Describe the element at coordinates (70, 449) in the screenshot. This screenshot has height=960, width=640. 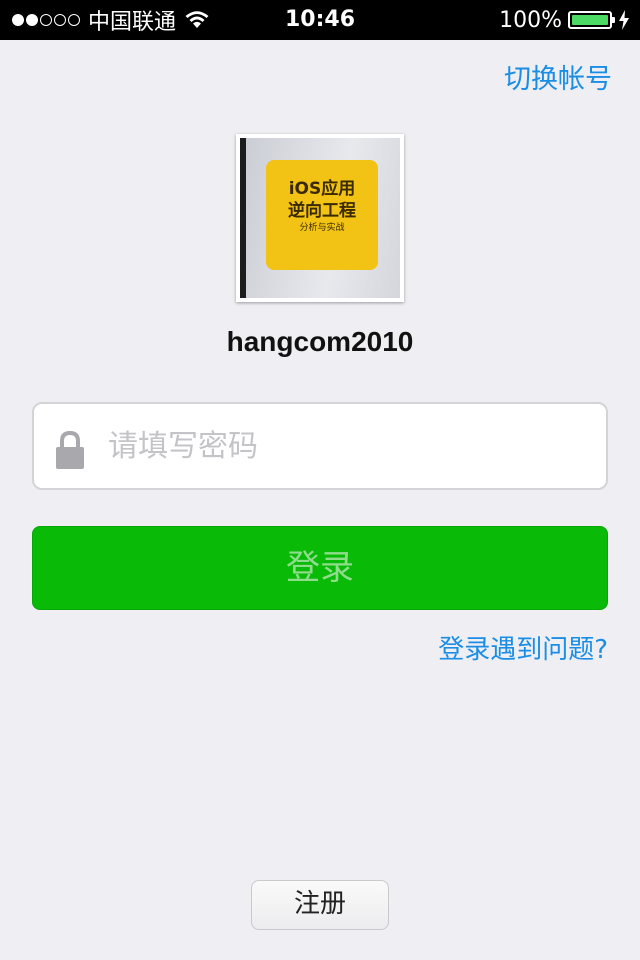
I see `lock-icon` at that location.